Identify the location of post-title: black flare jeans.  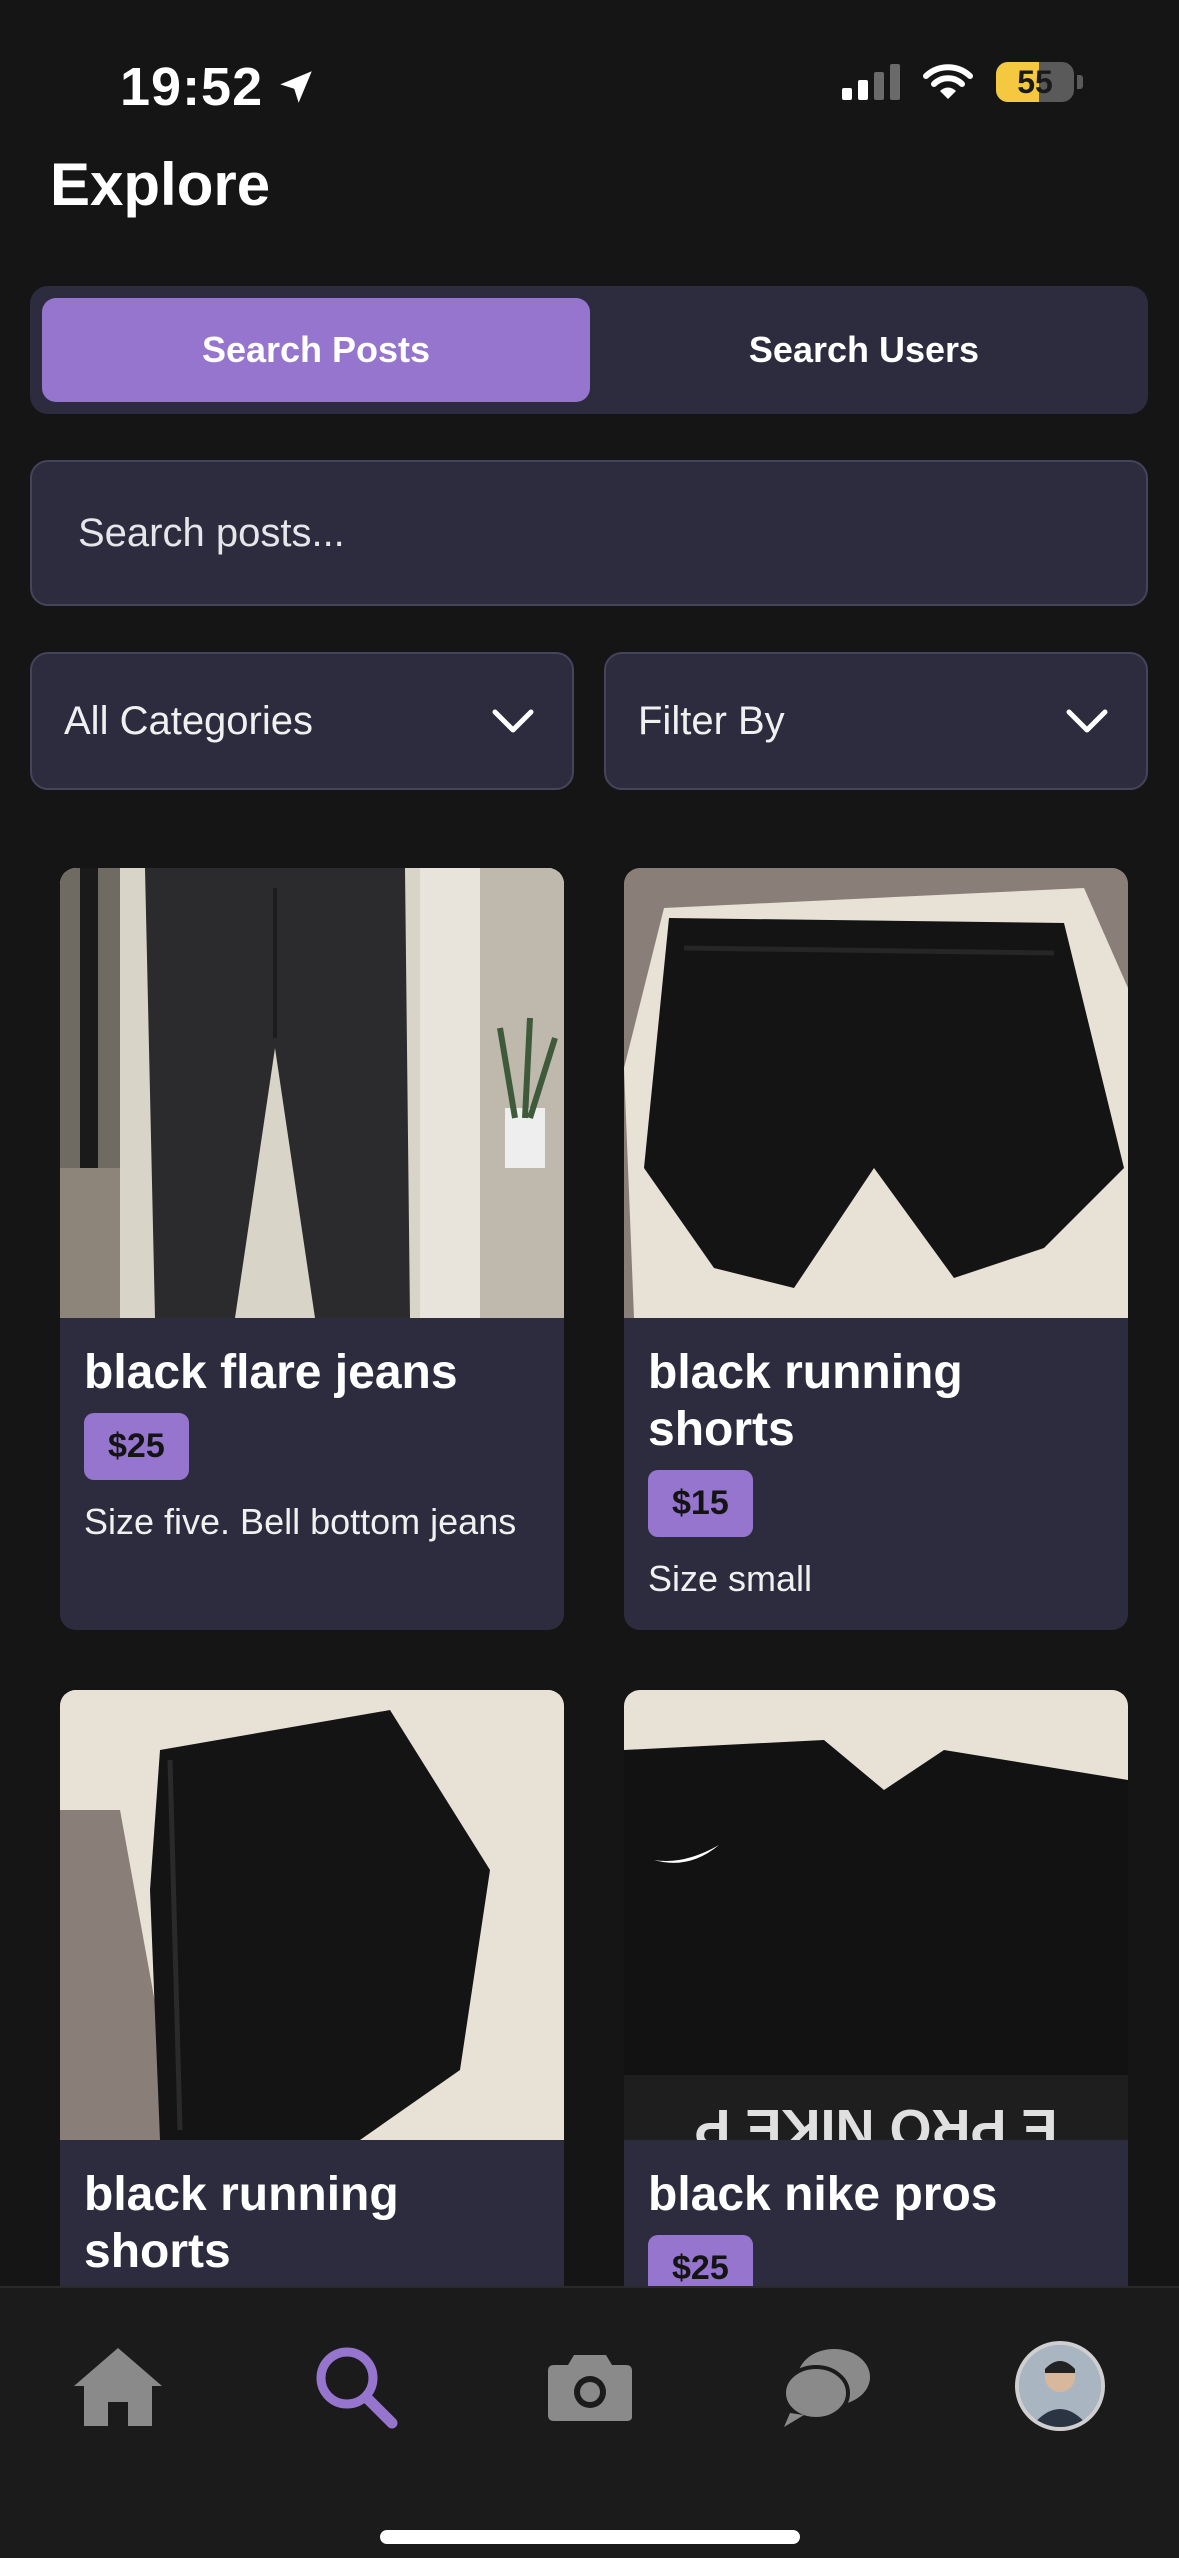
(271, 1372).